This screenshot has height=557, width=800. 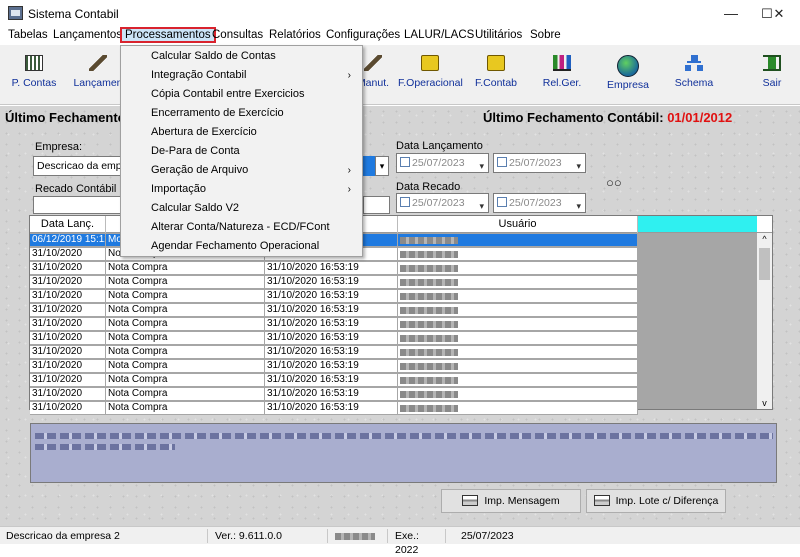 I want to click on menu-lalur-lacs: LALUR/LACS, so click(x=439, y=36).